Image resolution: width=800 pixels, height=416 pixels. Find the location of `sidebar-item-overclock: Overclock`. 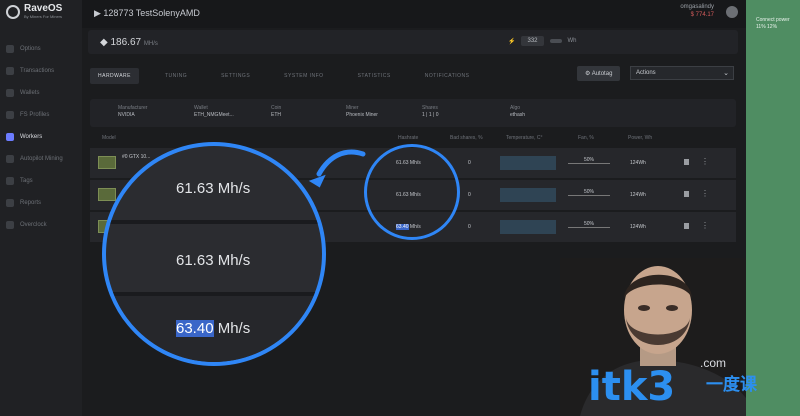

sidebar-item-overclock: Overclock is located at coordinates (42, 225).